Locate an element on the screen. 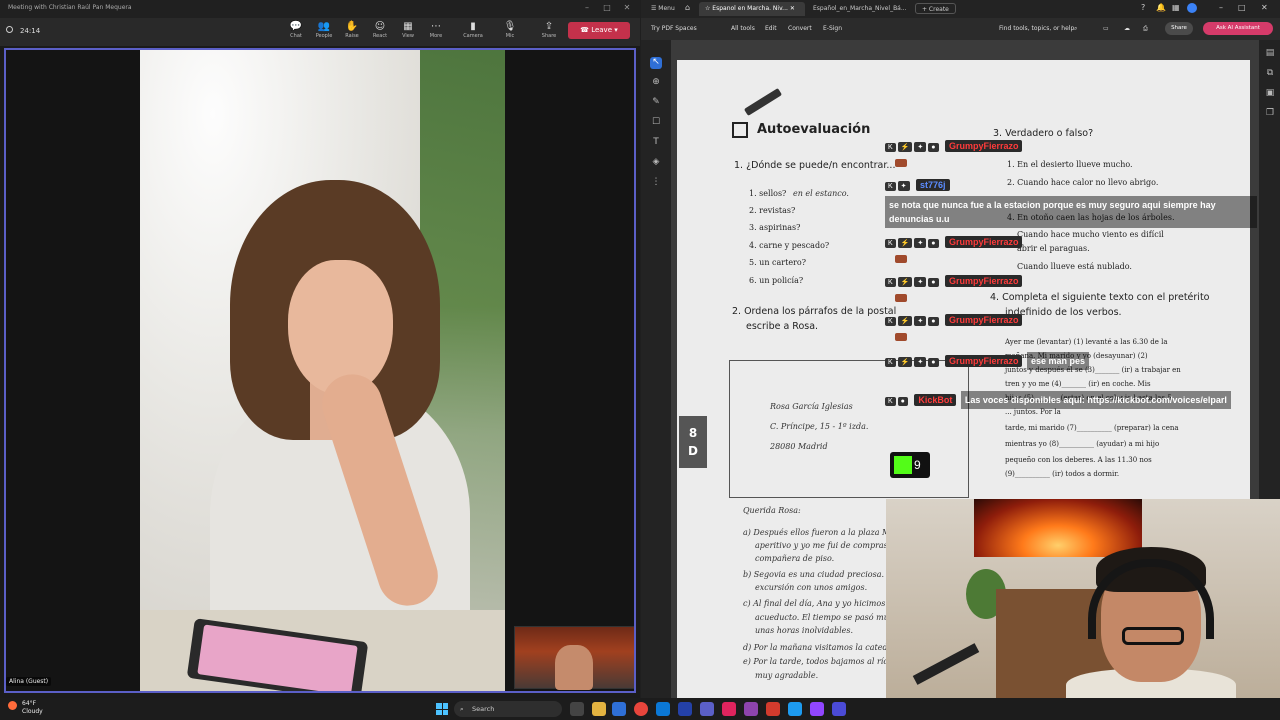 The image size is (1280, 720). home-icon: ⌂ is located at coordinates (687, 7).